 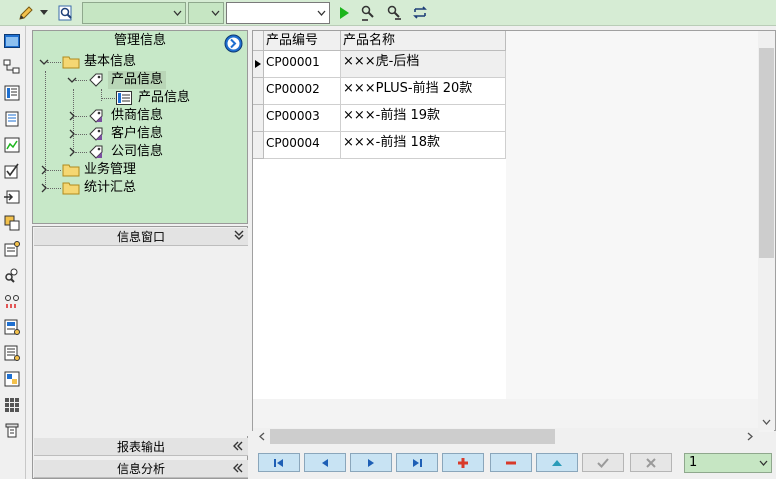 I want to click on table-cell: CP00001, so click(x=302, y=64).